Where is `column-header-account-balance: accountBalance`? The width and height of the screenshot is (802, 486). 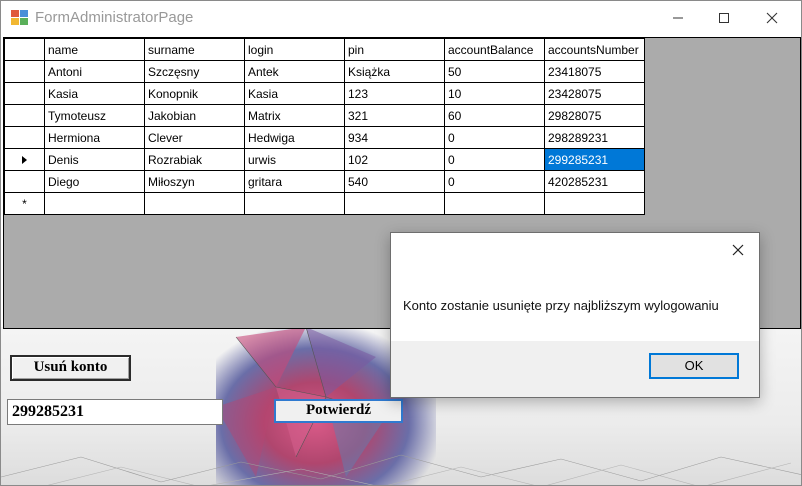 column-header-account-balance: accountBalance is located at coordinates (494, 49).